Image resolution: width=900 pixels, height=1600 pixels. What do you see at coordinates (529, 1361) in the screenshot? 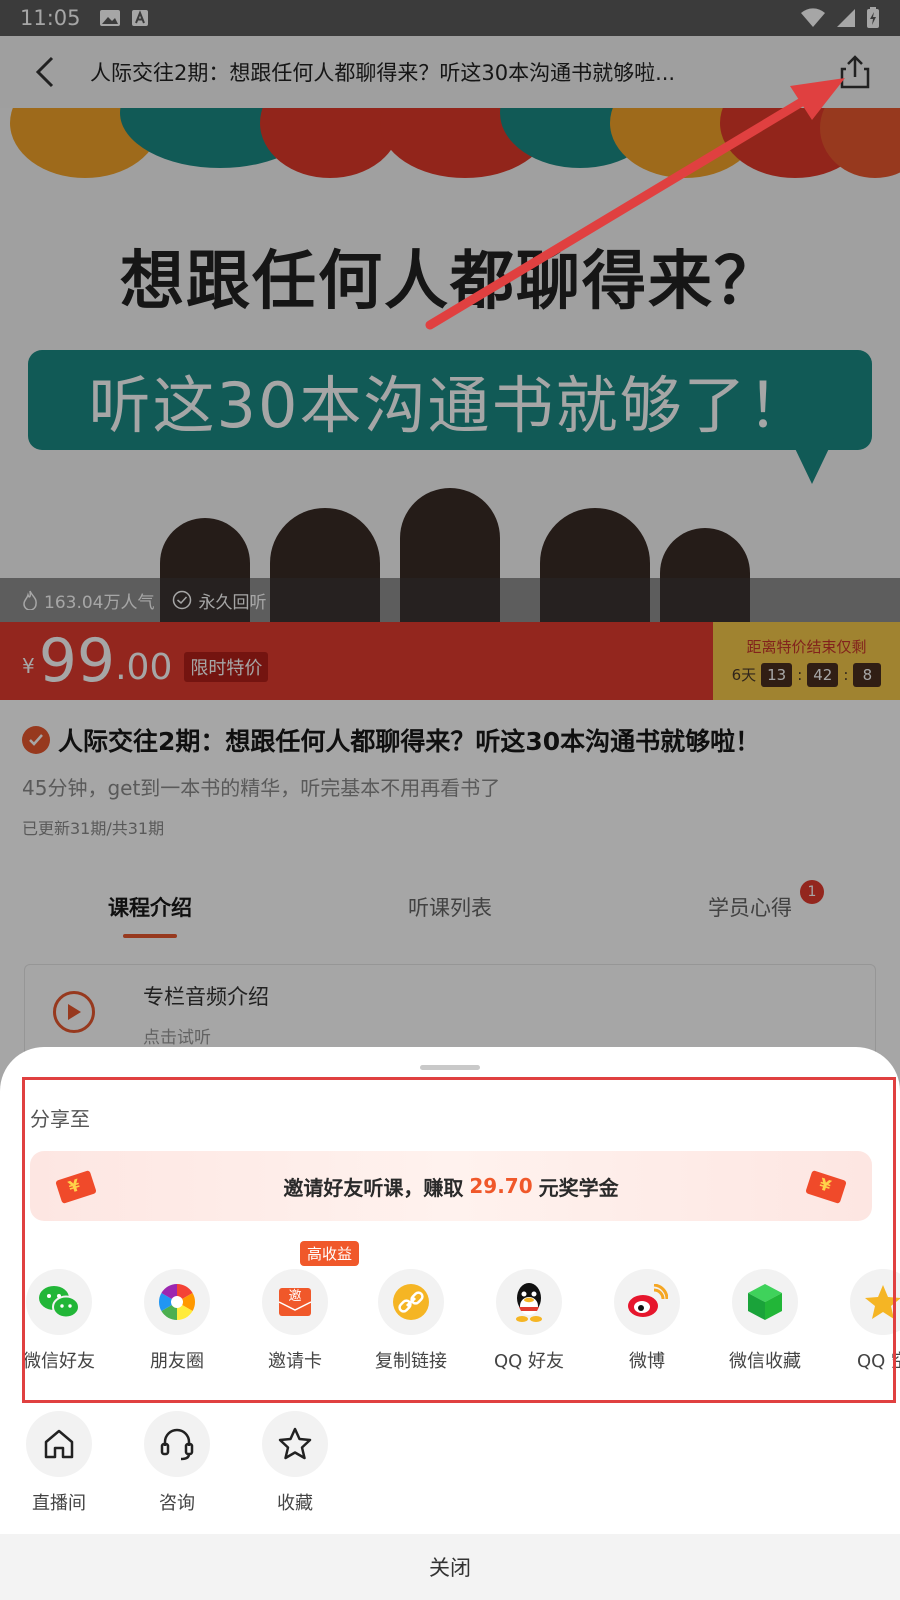
I see `share-label: QQ 好友` at bounding box center [529, 1361].